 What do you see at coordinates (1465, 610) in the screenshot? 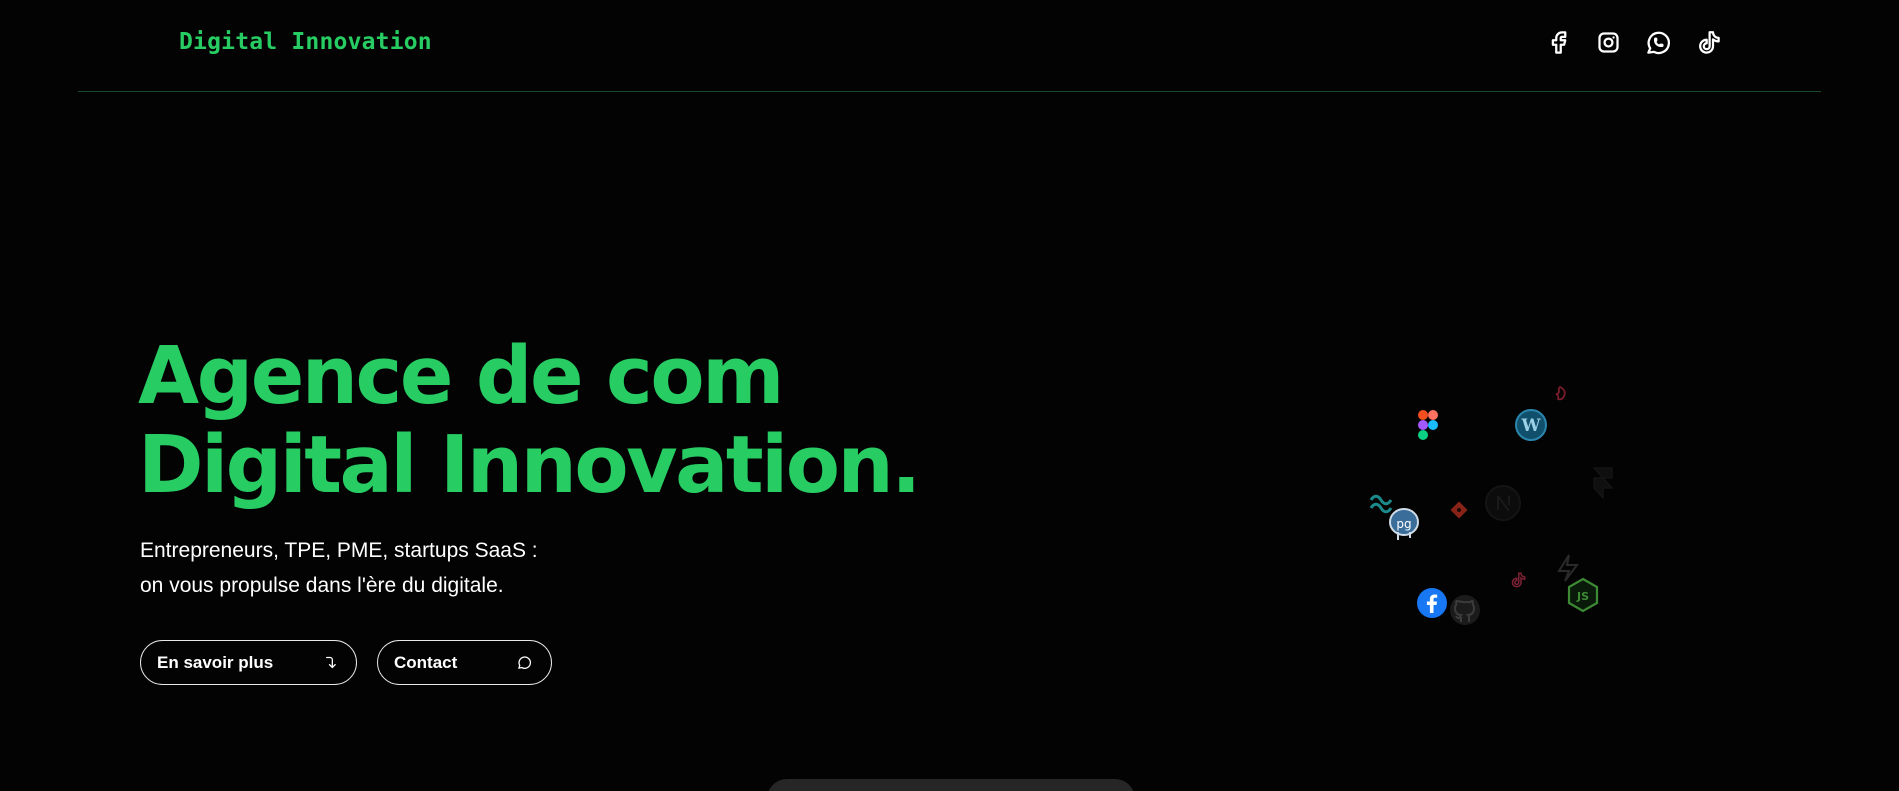
I see `github-icon` at bounding box center [1465, 610].